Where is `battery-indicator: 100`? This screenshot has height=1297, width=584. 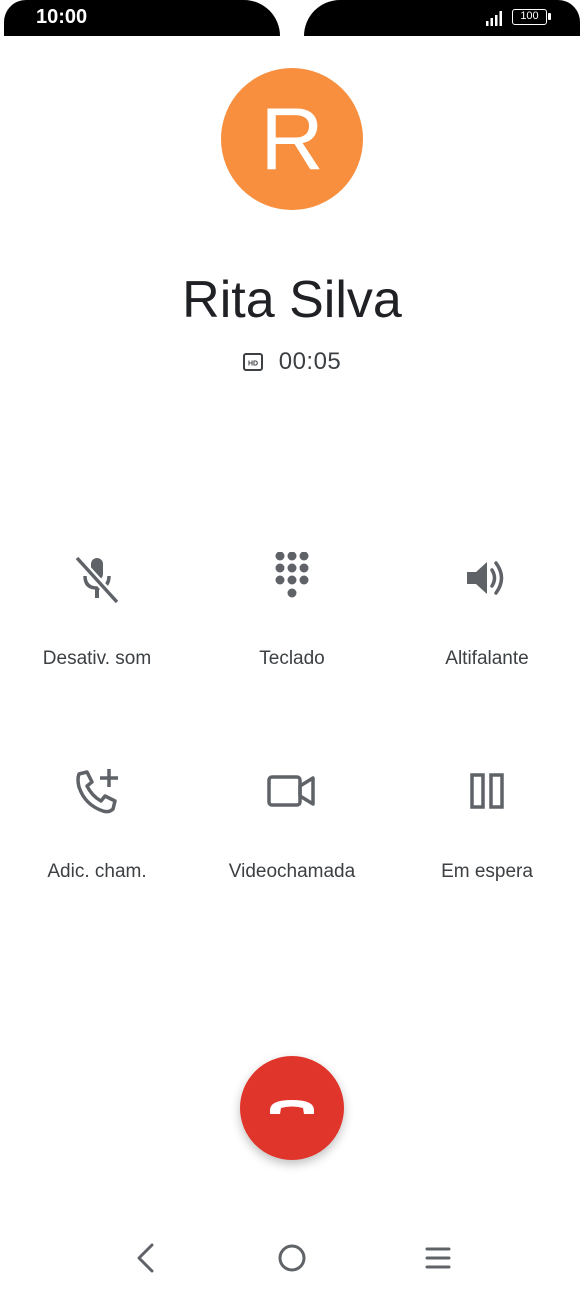
battery-indicator: 100 is located at coordinates (529, 17).